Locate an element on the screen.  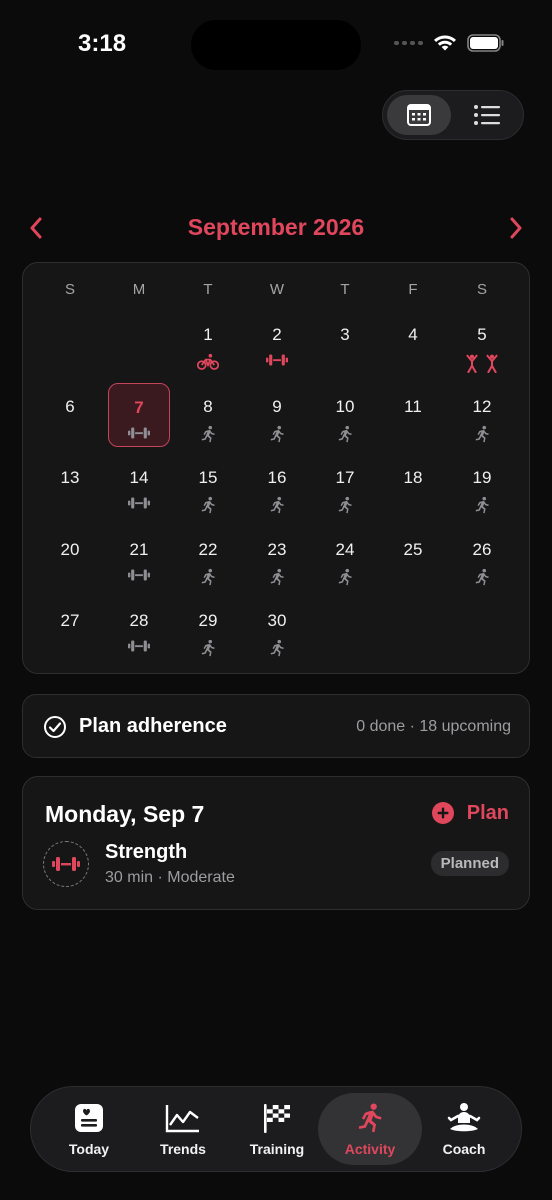
calendar-view-button is located at coordinates (419, 115).